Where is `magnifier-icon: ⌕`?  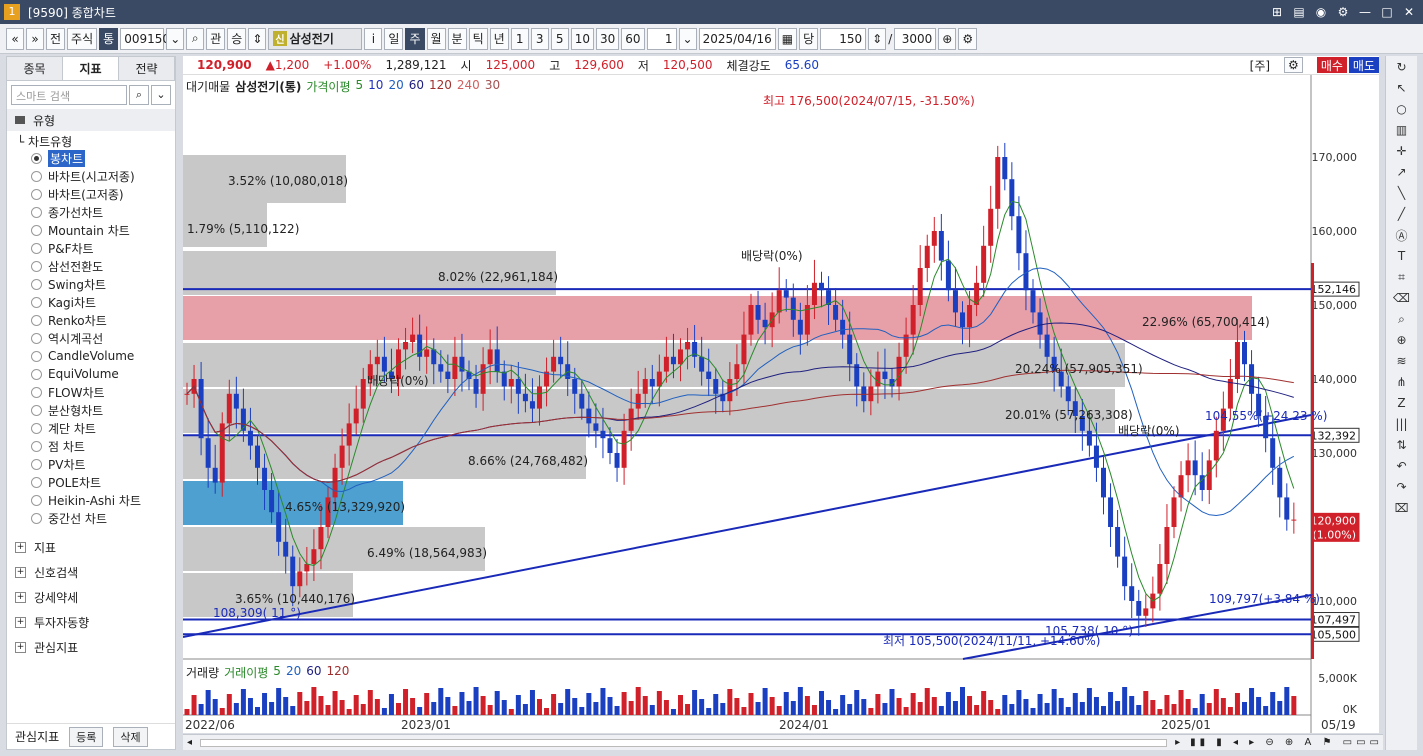
magnifier-icon: ⌕ is located at coordinates (1402, 319).